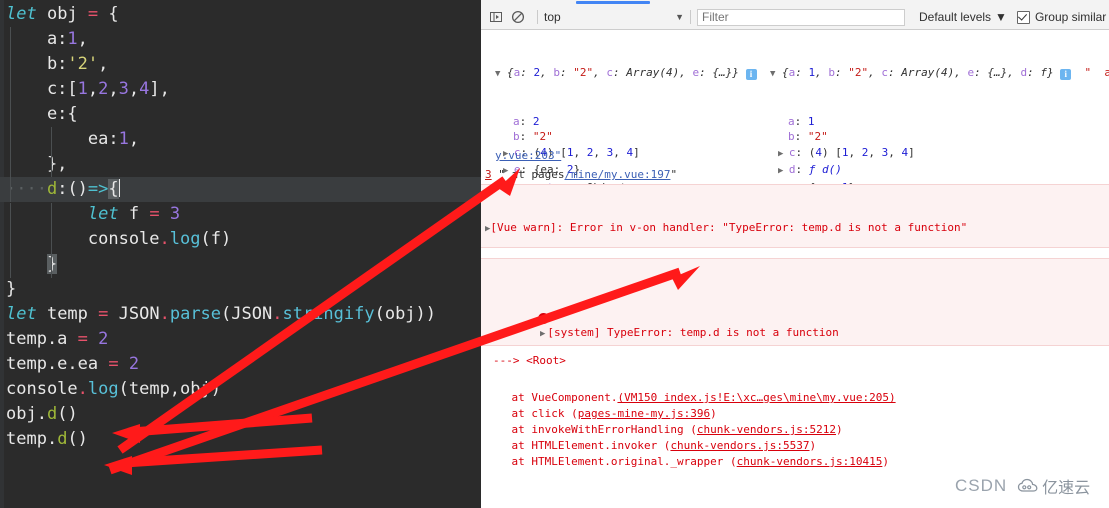 This screenshot has width=1109, height=508. I want to click on clear-console-icon, so click(518, 17).